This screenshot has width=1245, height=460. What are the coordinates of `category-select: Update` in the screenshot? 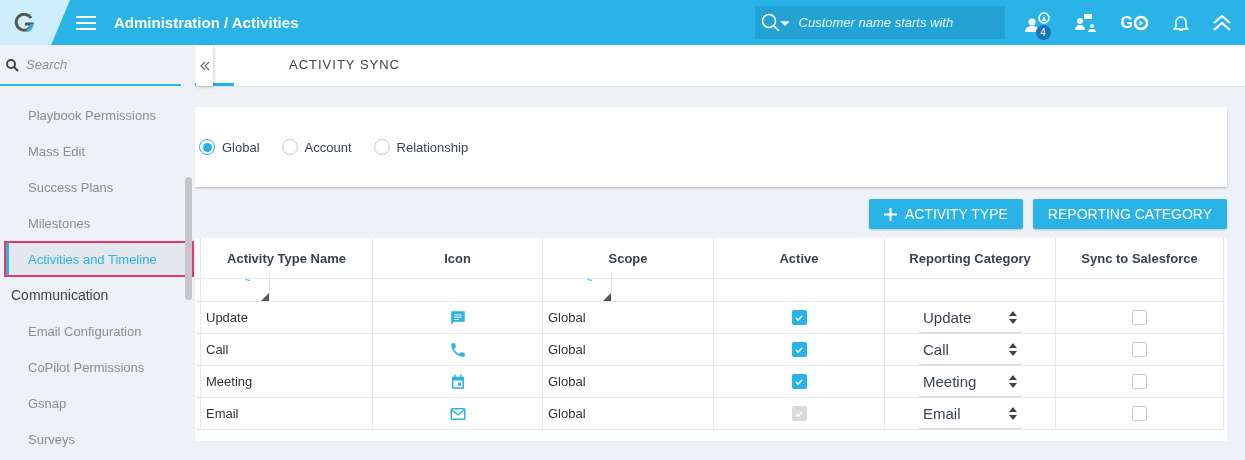 It's located at (970, 317).